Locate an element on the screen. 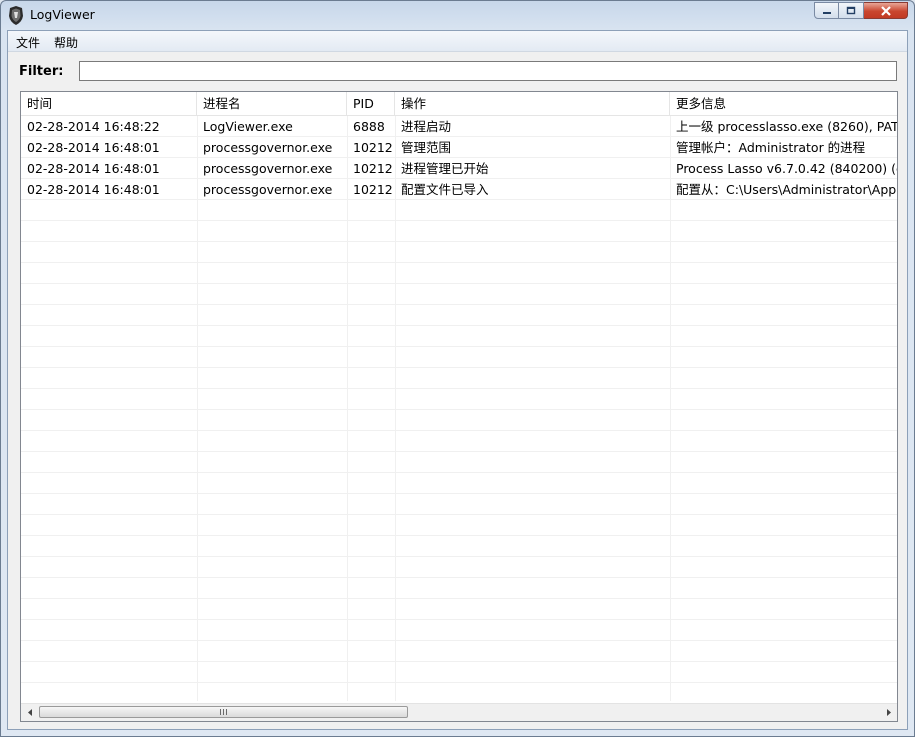  horizontal-scrollbar is located at coordinates (459, 712).